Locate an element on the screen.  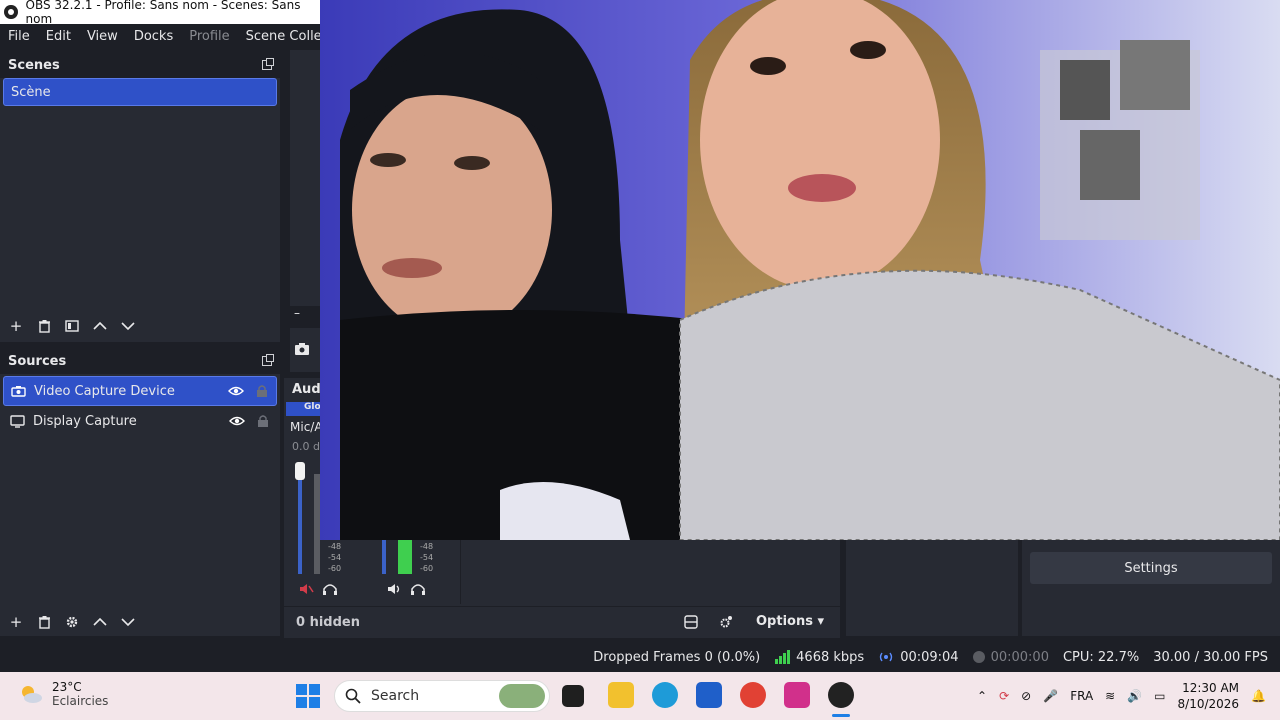
record-dot-icon is located at coordinates (978, 657).